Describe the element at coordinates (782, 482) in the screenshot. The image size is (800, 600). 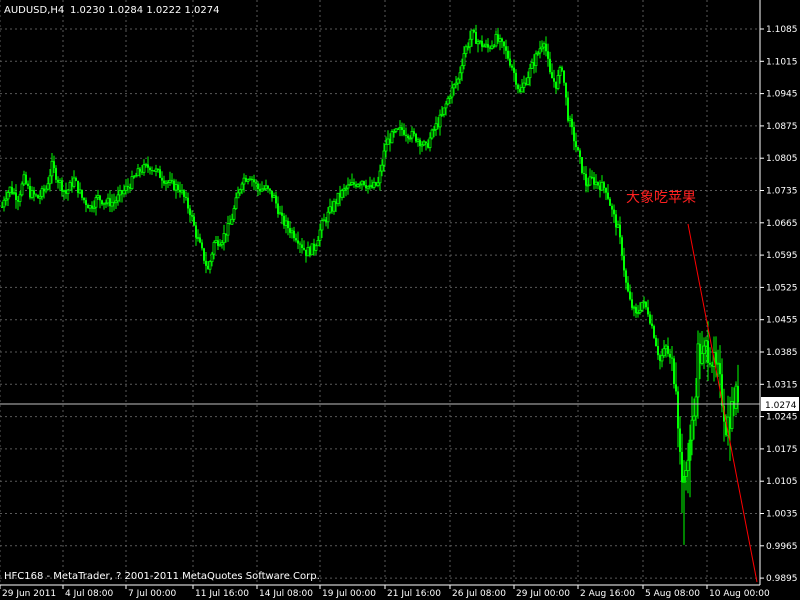
I see `y-tick-label: 1.0105` at that location.